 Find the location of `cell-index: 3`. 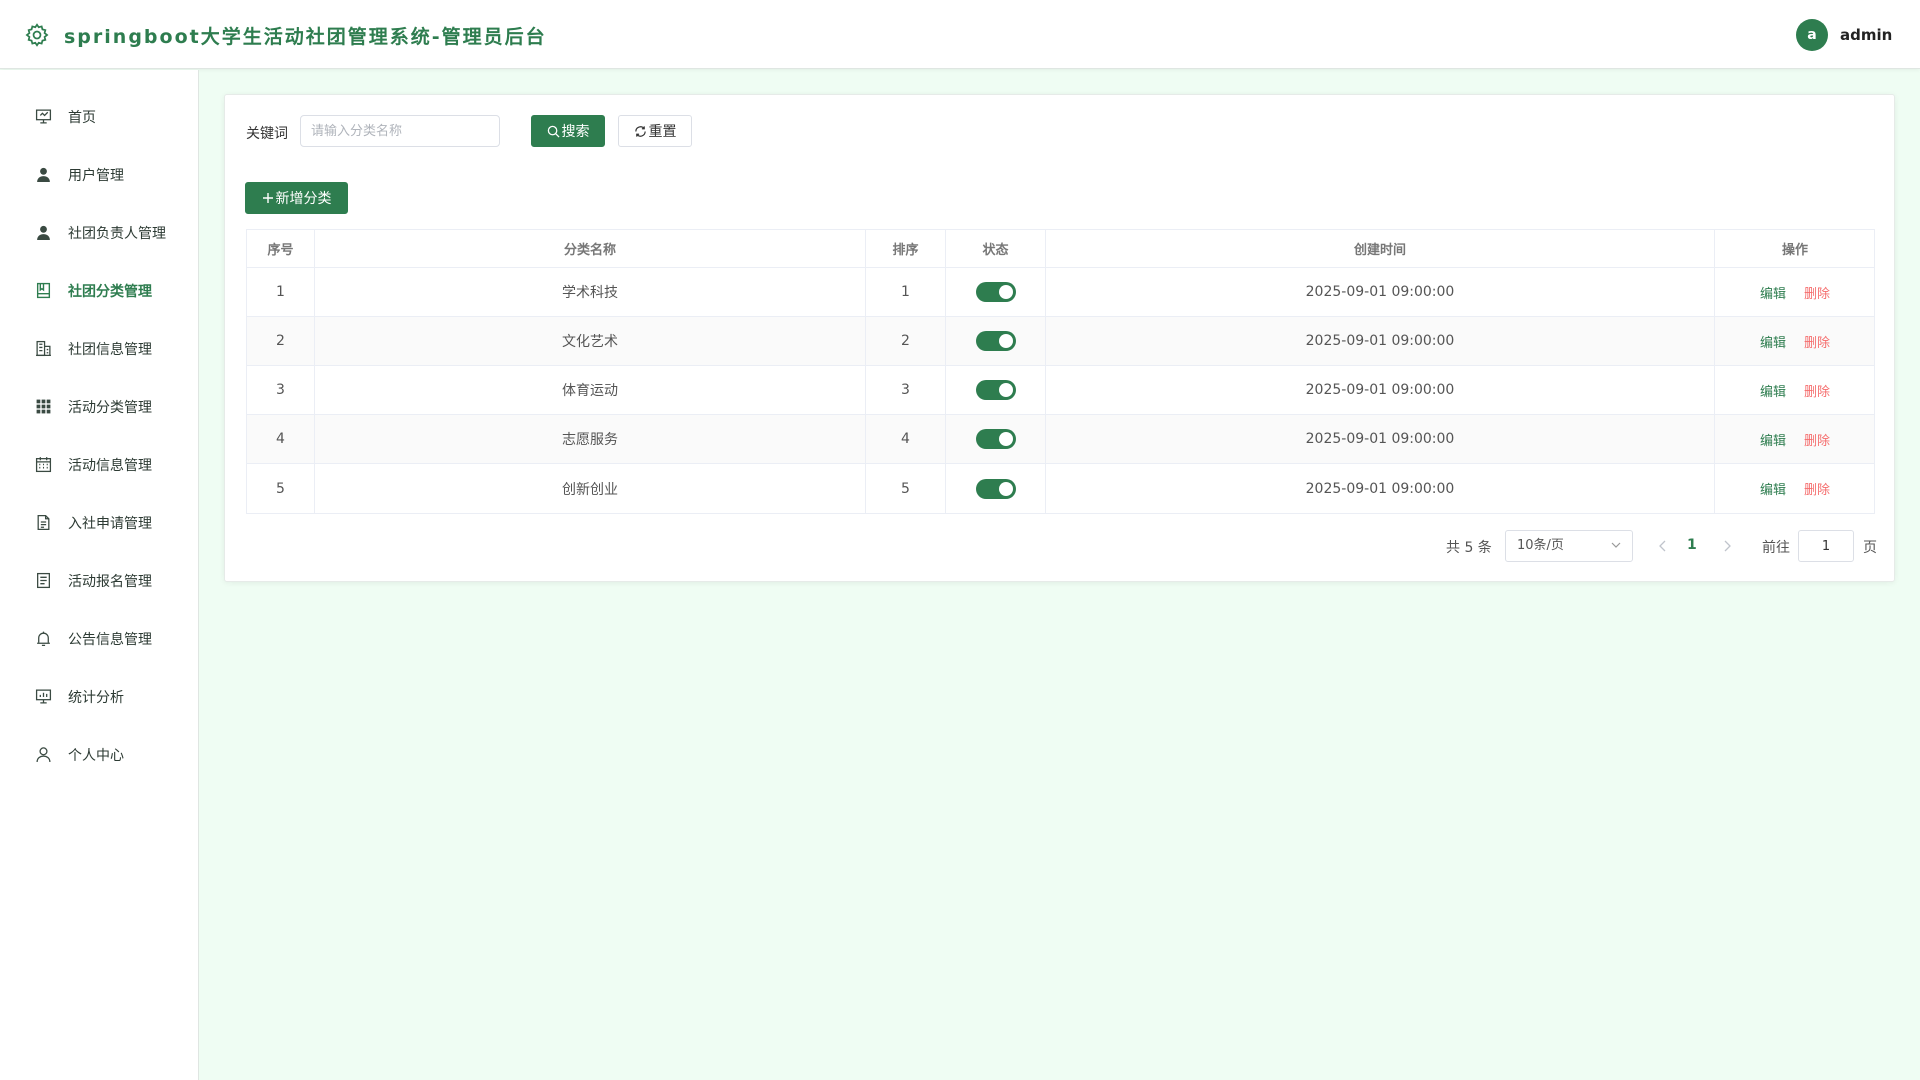

cell-index: 3 is located at coordinates (281, 390).